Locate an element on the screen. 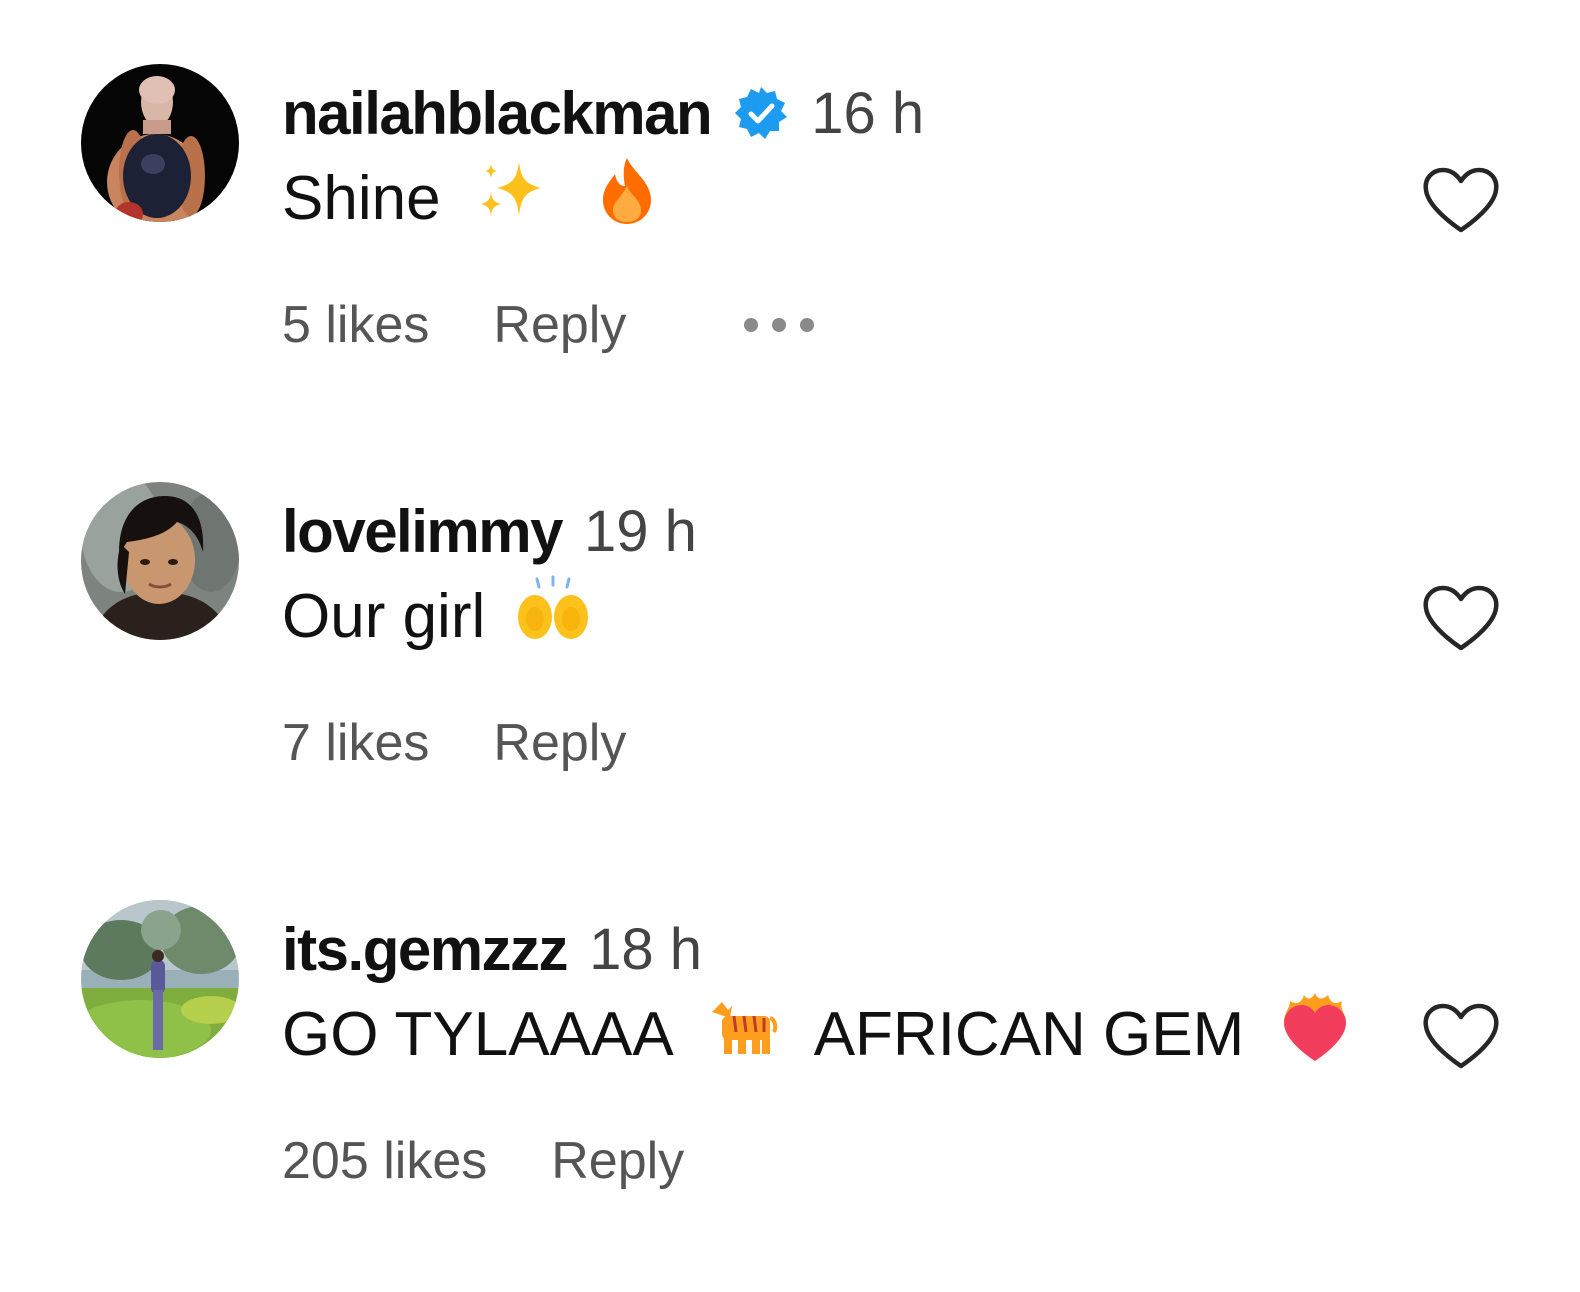  comment-footer: 205 likes Reply is located at coordinates (483, 1161).